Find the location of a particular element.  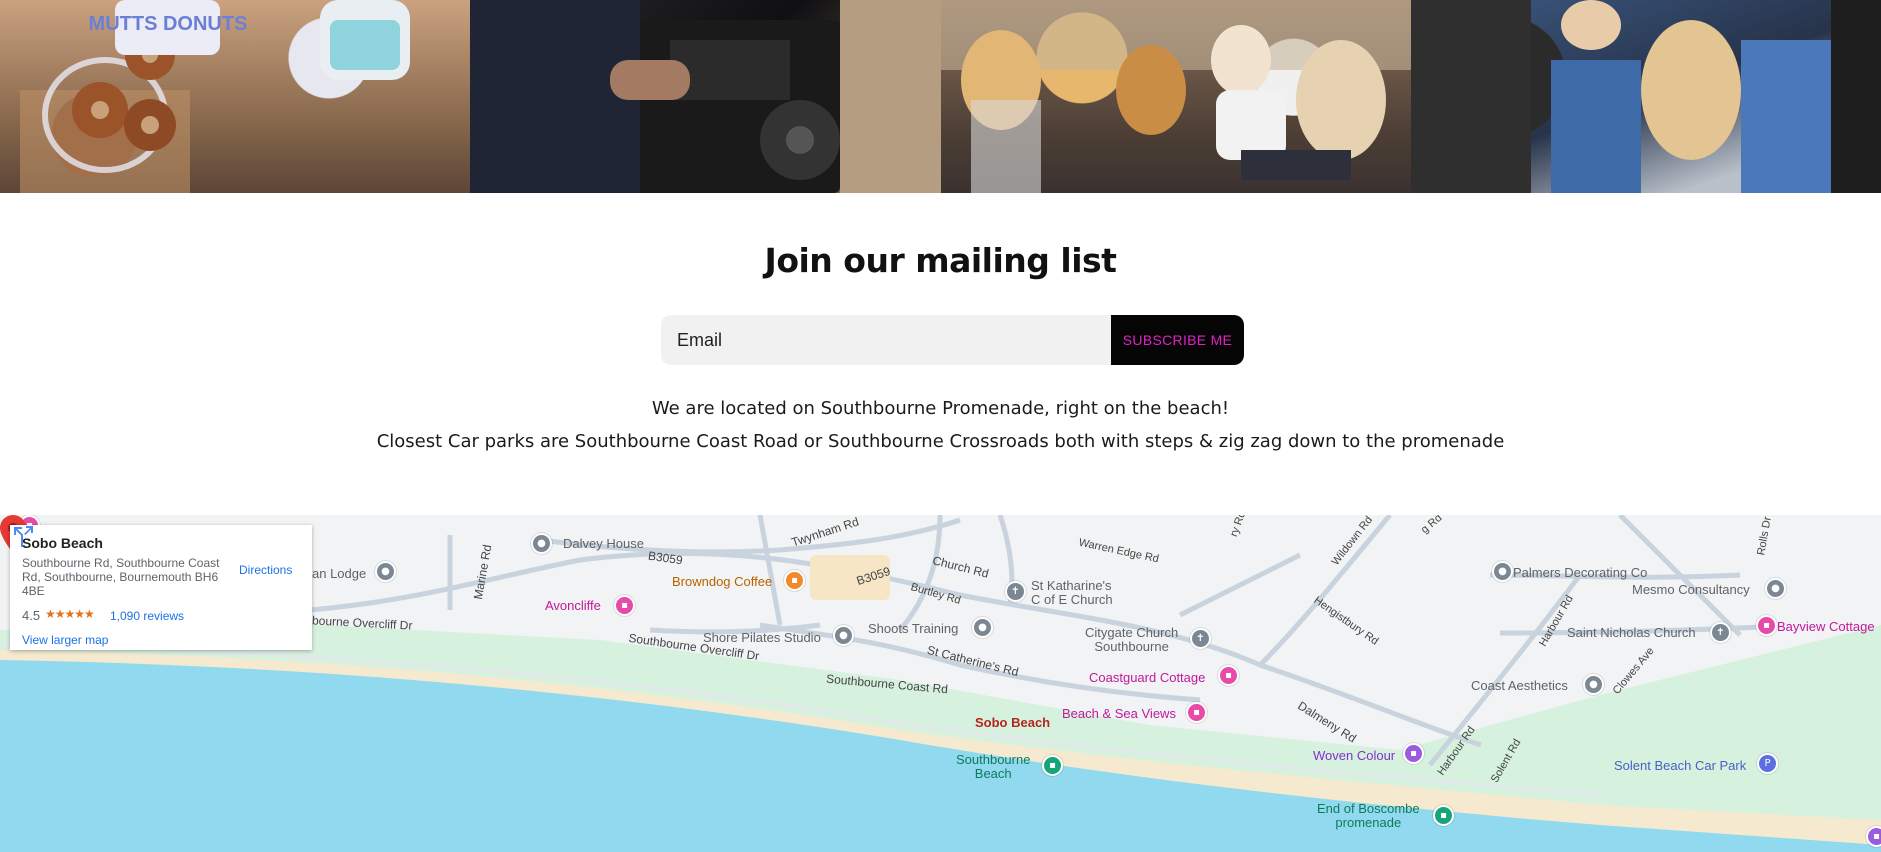

crowd-illustration is located at coordinates (1645, 96).